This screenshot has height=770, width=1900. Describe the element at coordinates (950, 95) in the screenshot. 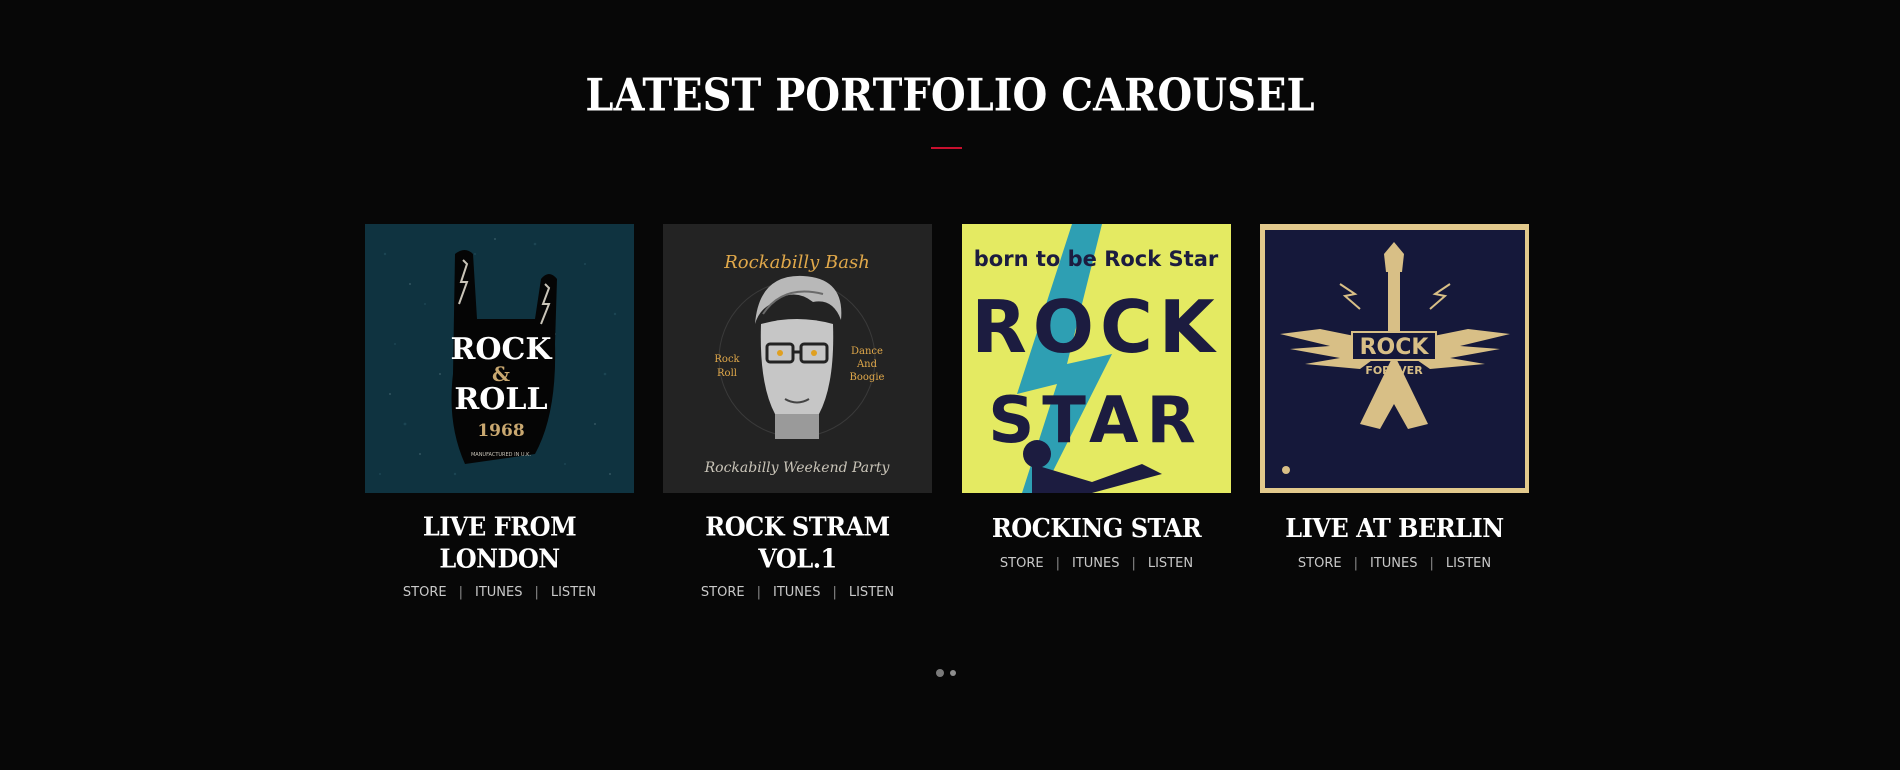

I see `section-title: LATEST PORTFOLIO CAROUSEL` at that location.